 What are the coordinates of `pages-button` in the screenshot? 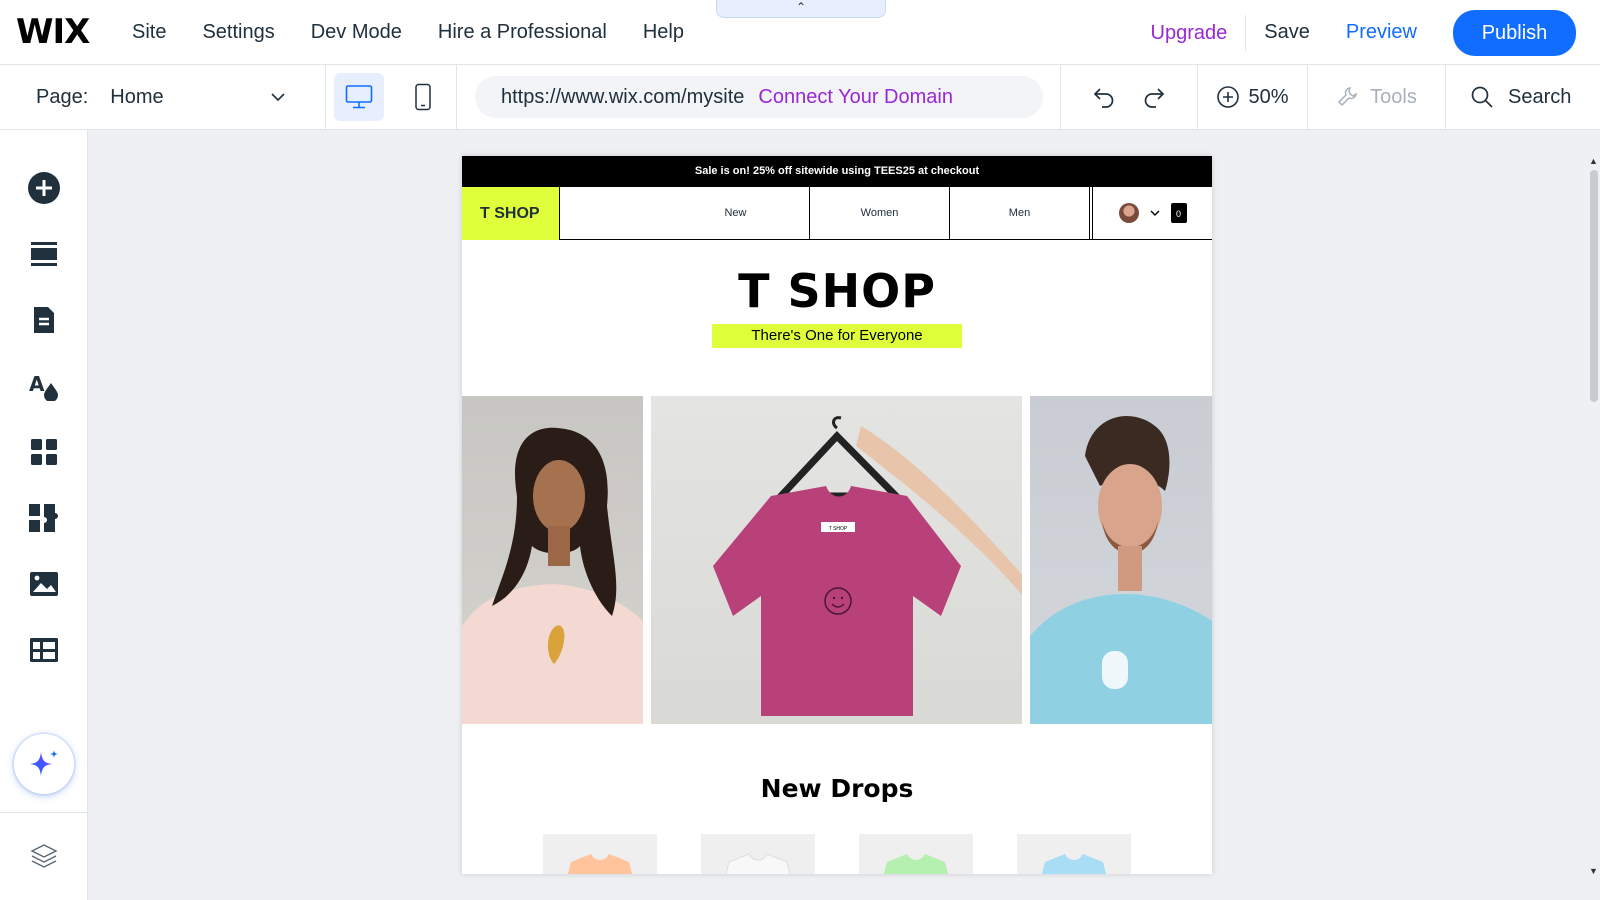 It's located at (44, 320).